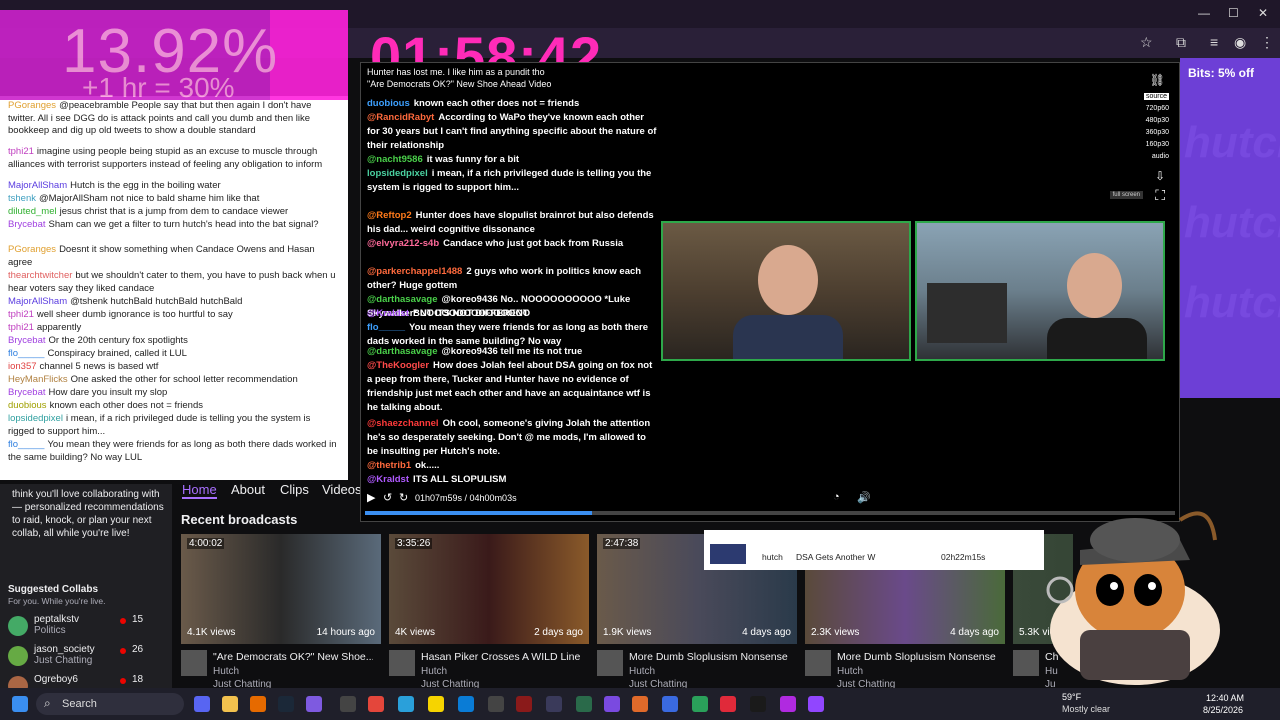 The image size is (1280, 720). Describe the element at coordinates (20, 704) in the screenshot. I see `windows-start-icon` at that location.